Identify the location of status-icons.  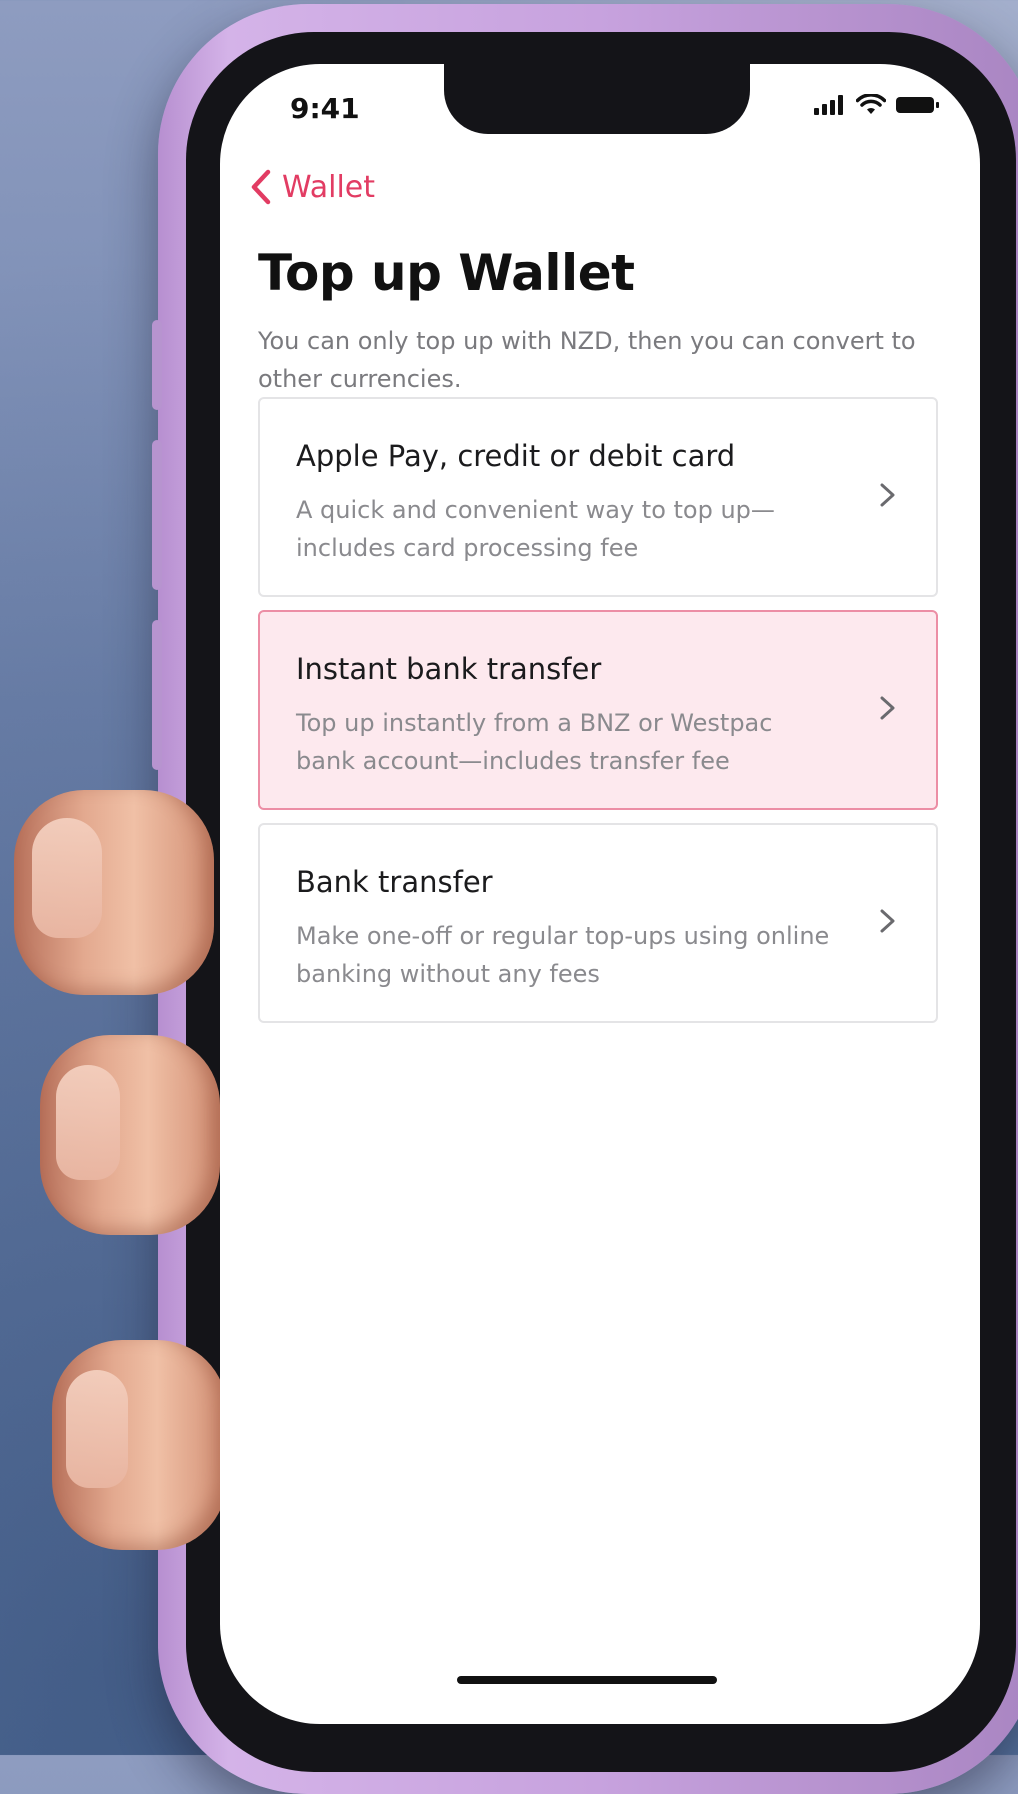
(877, 105).